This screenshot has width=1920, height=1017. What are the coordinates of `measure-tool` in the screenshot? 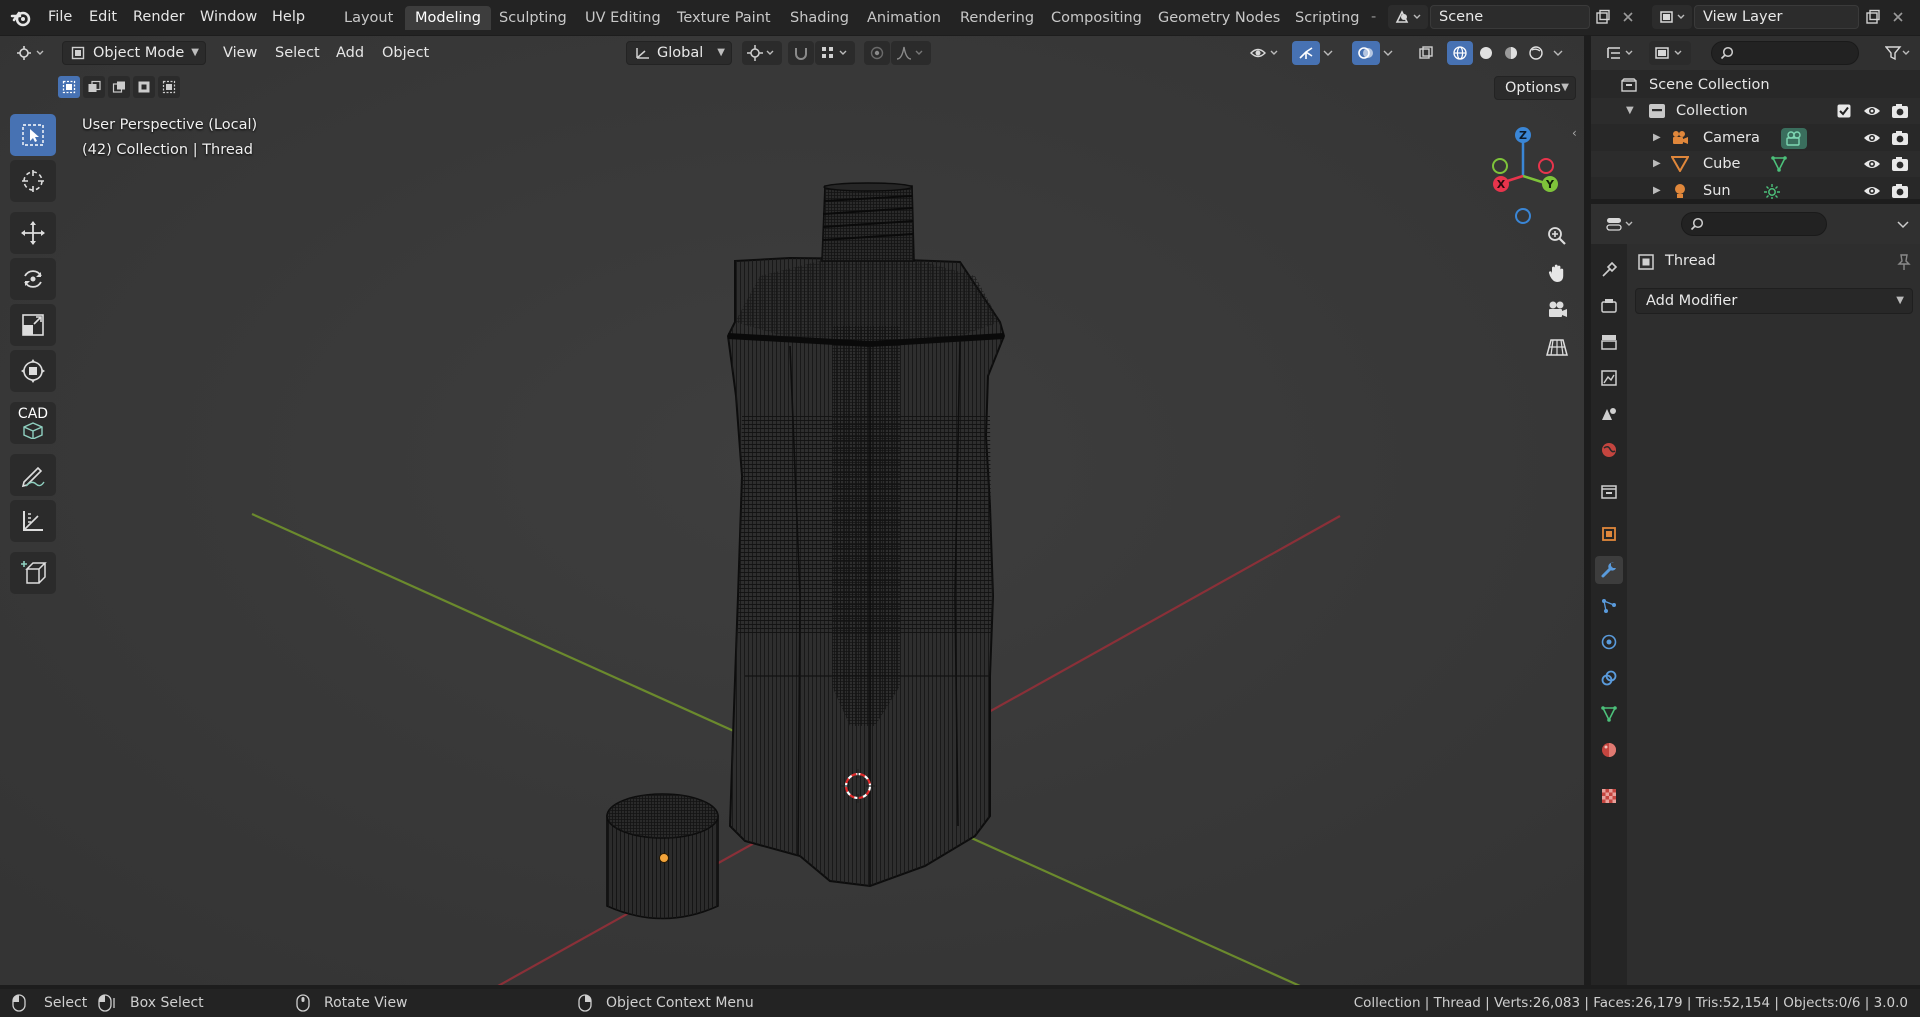 It's located at (33, 521).